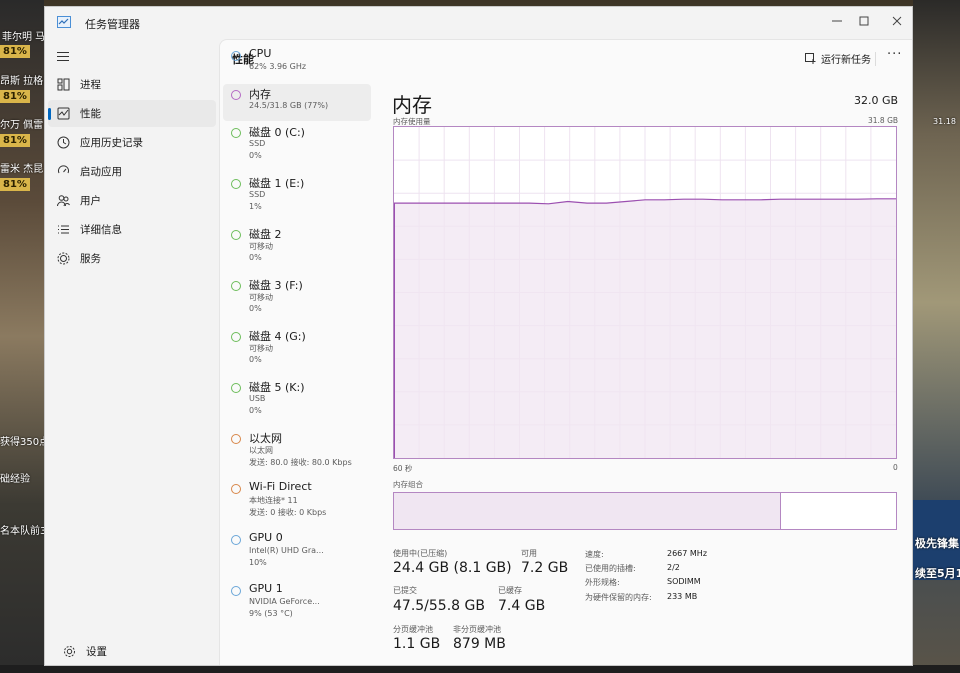 The image size is (960, 673). I want to click on bg-label: 续至5月1, so click(937, 573).